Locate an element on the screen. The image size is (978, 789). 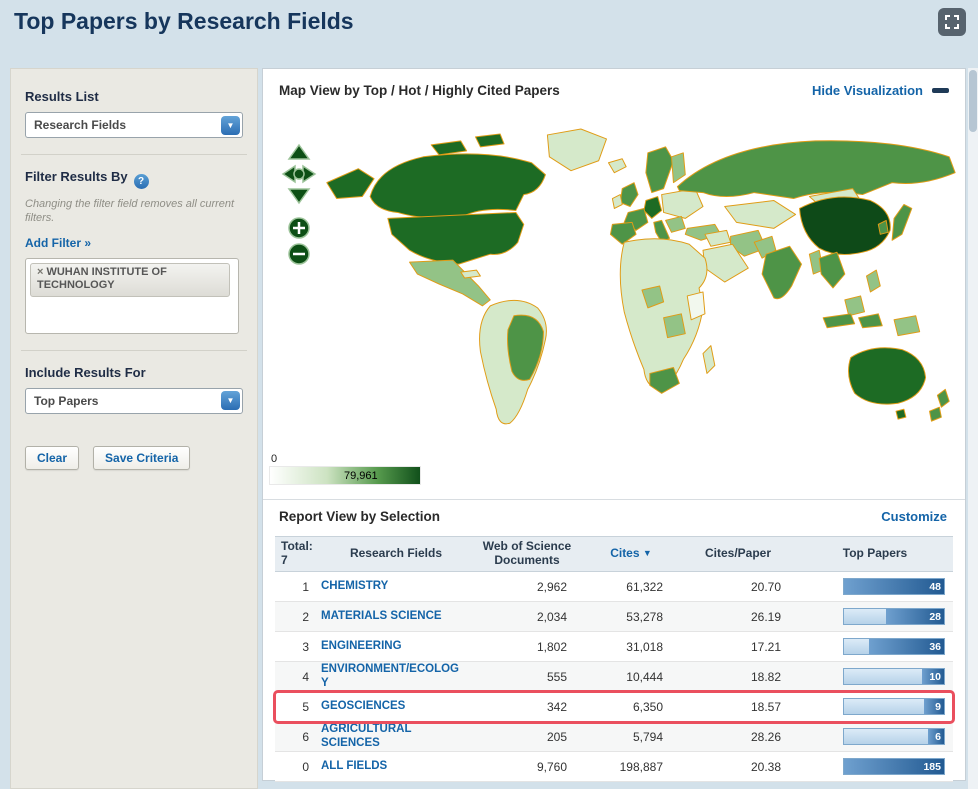
remove-filter-icon: × is located at coordinates (40, 272).